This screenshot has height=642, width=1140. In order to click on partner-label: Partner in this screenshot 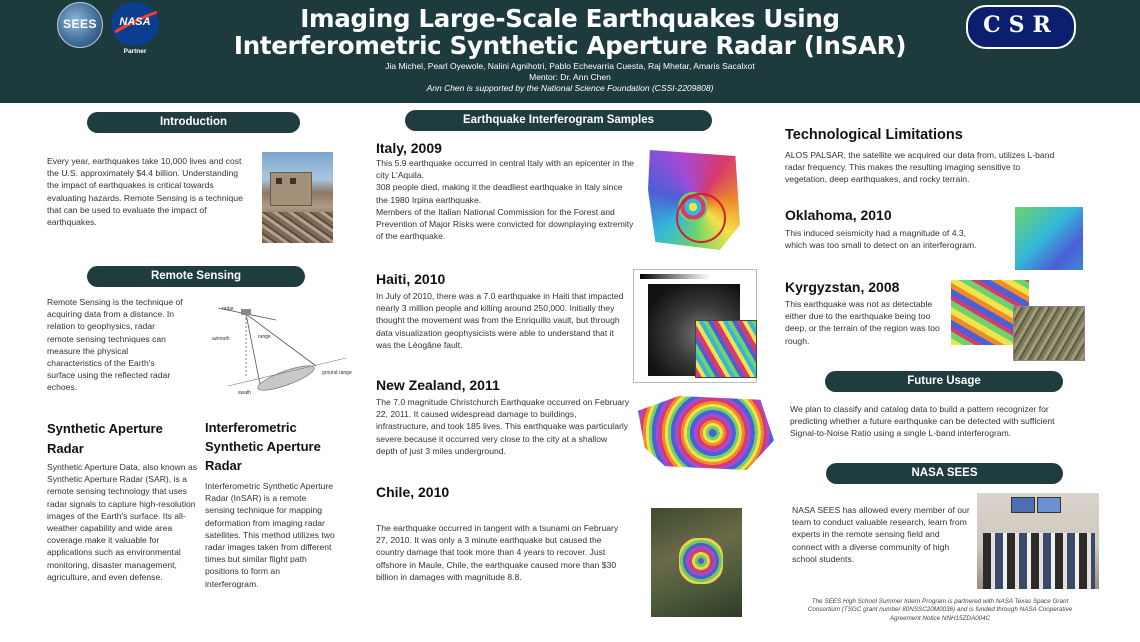, I will do `click(135, 51)`.